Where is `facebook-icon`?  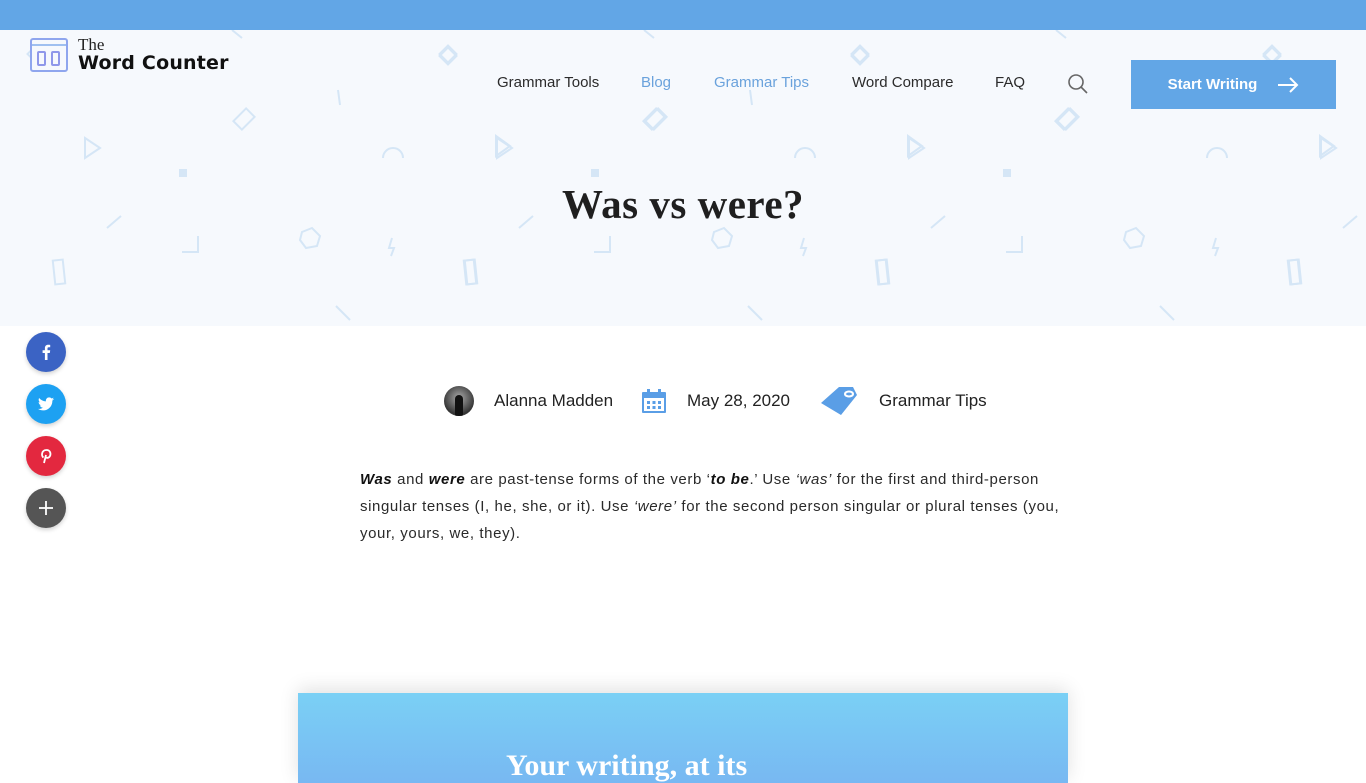
facebook-icon is located at coordinates (46, 352).